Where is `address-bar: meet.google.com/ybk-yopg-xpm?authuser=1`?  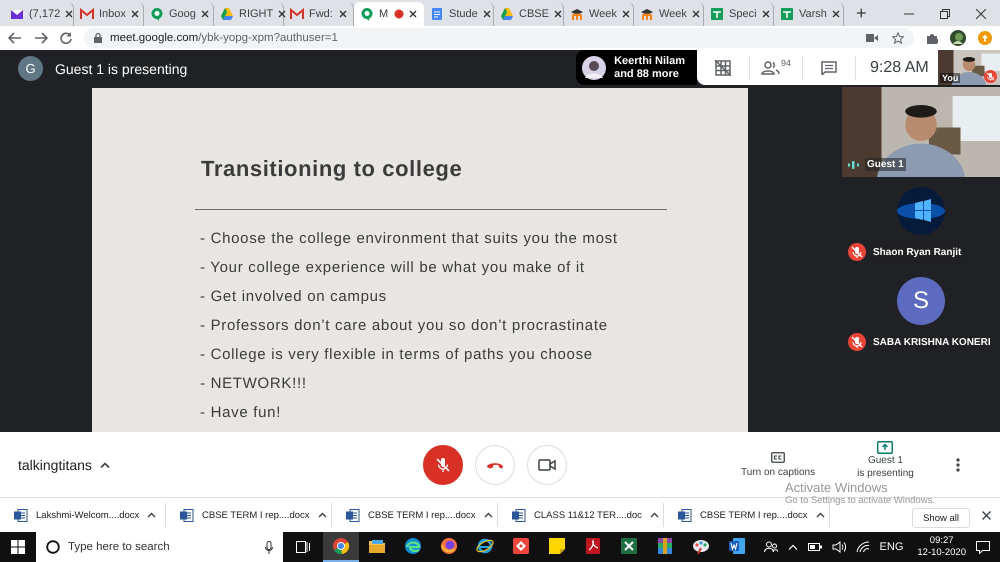 address-bar: meet.google.com/ybk-yopg-xpm?authuser=1 is located at coordinates (499, 38).